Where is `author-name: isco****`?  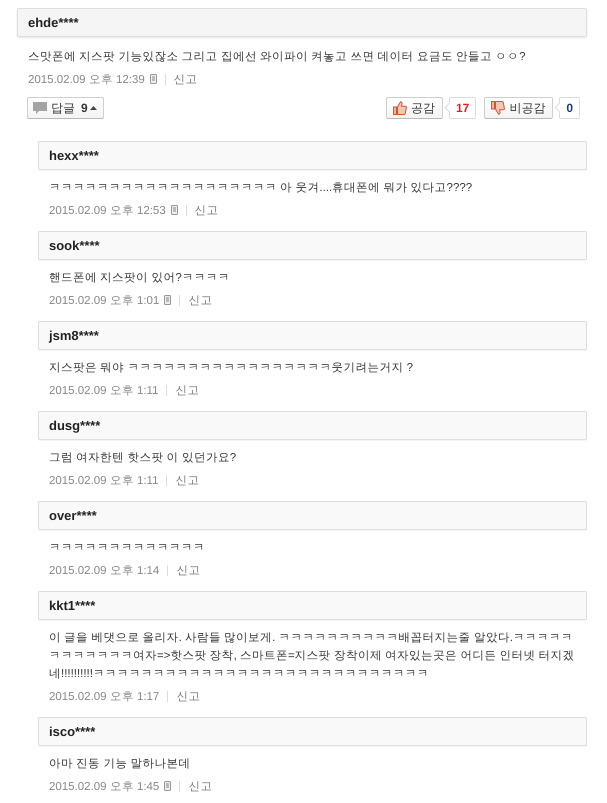 author-name: isco**** is located at coordinates (72, 731).